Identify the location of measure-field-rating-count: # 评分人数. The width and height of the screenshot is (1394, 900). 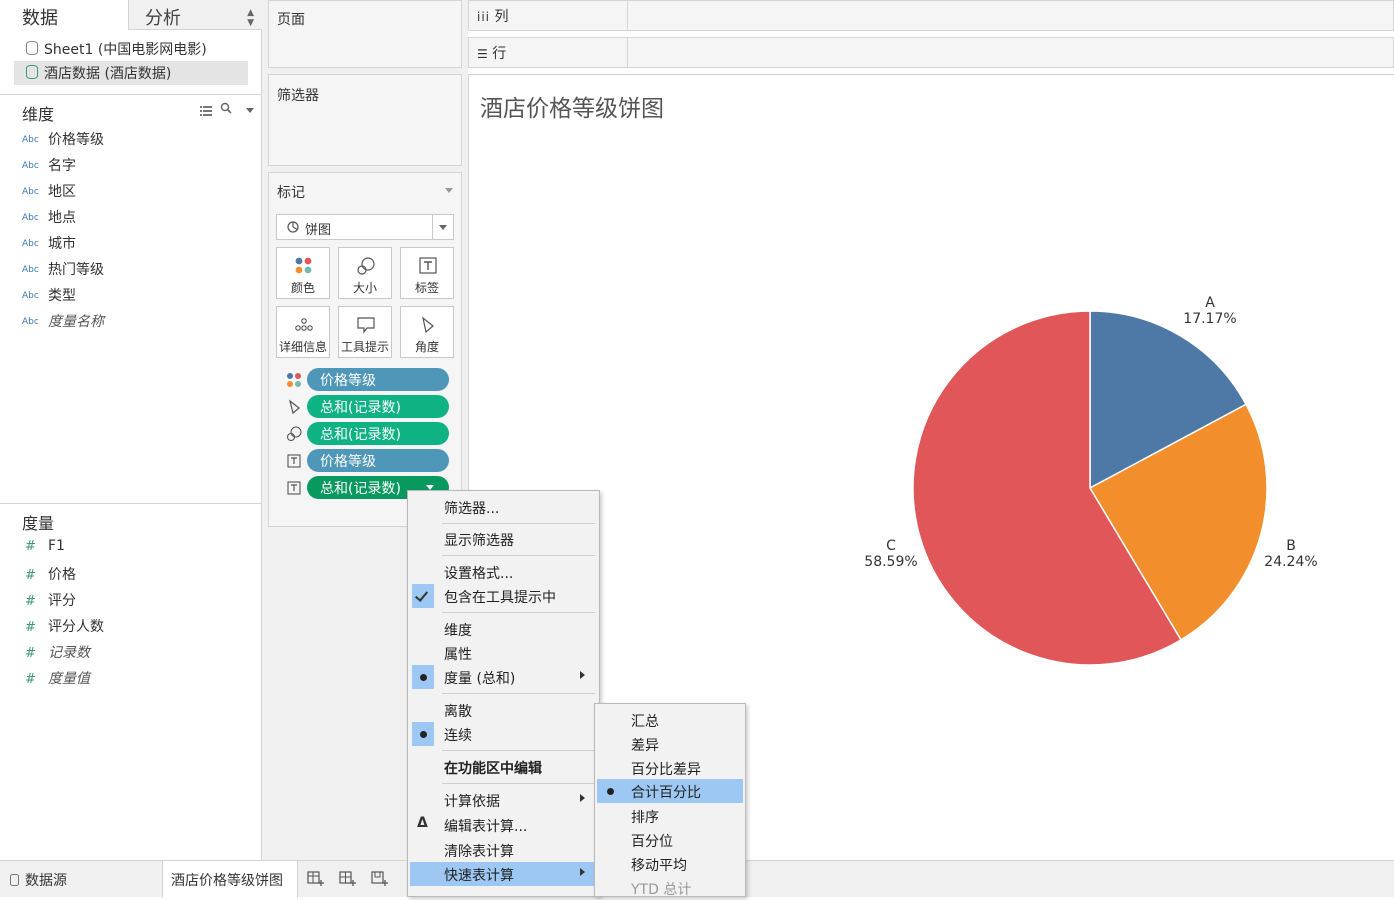
(63, 629).